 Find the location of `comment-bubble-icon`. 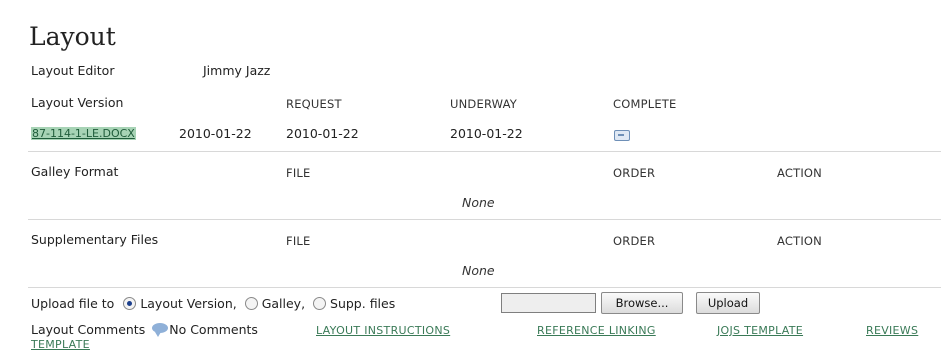

comment-bubble-icon is located at coordinates (160, 330).